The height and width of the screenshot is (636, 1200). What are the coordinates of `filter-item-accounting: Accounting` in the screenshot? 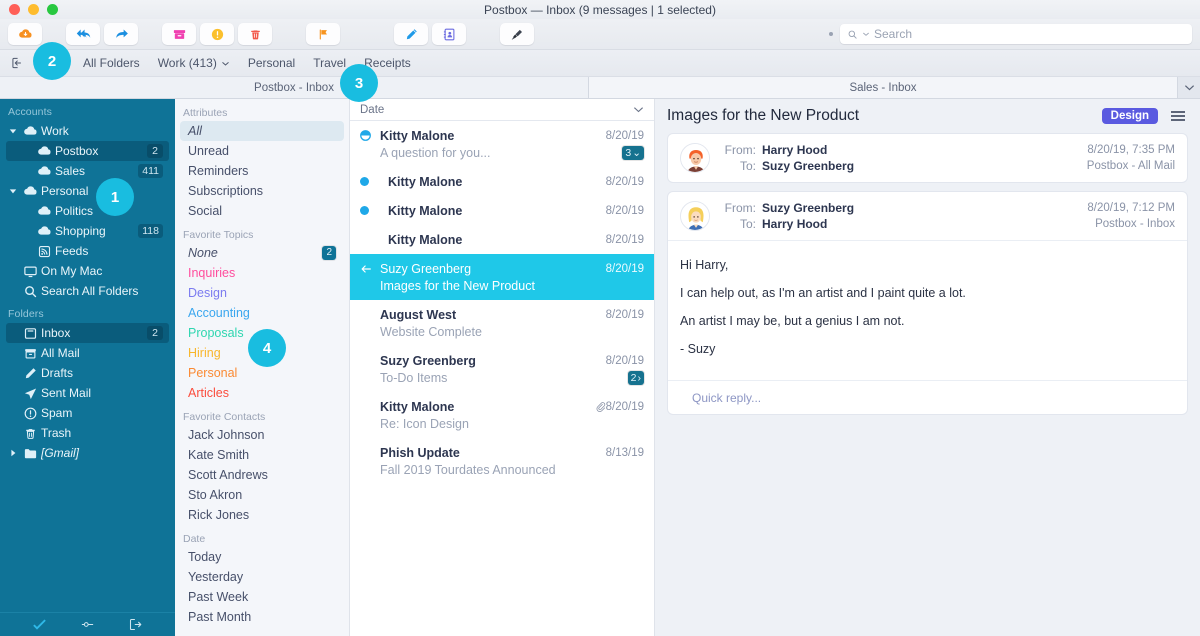 It's located at (262, 313).